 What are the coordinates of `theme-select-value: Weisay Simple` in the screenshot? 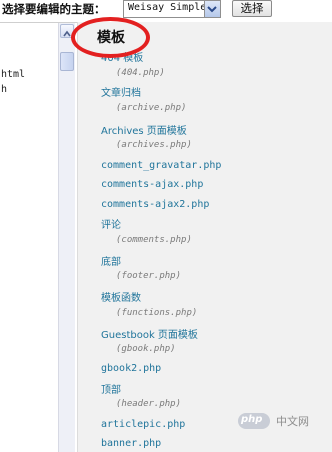 It's located at (167, 7).